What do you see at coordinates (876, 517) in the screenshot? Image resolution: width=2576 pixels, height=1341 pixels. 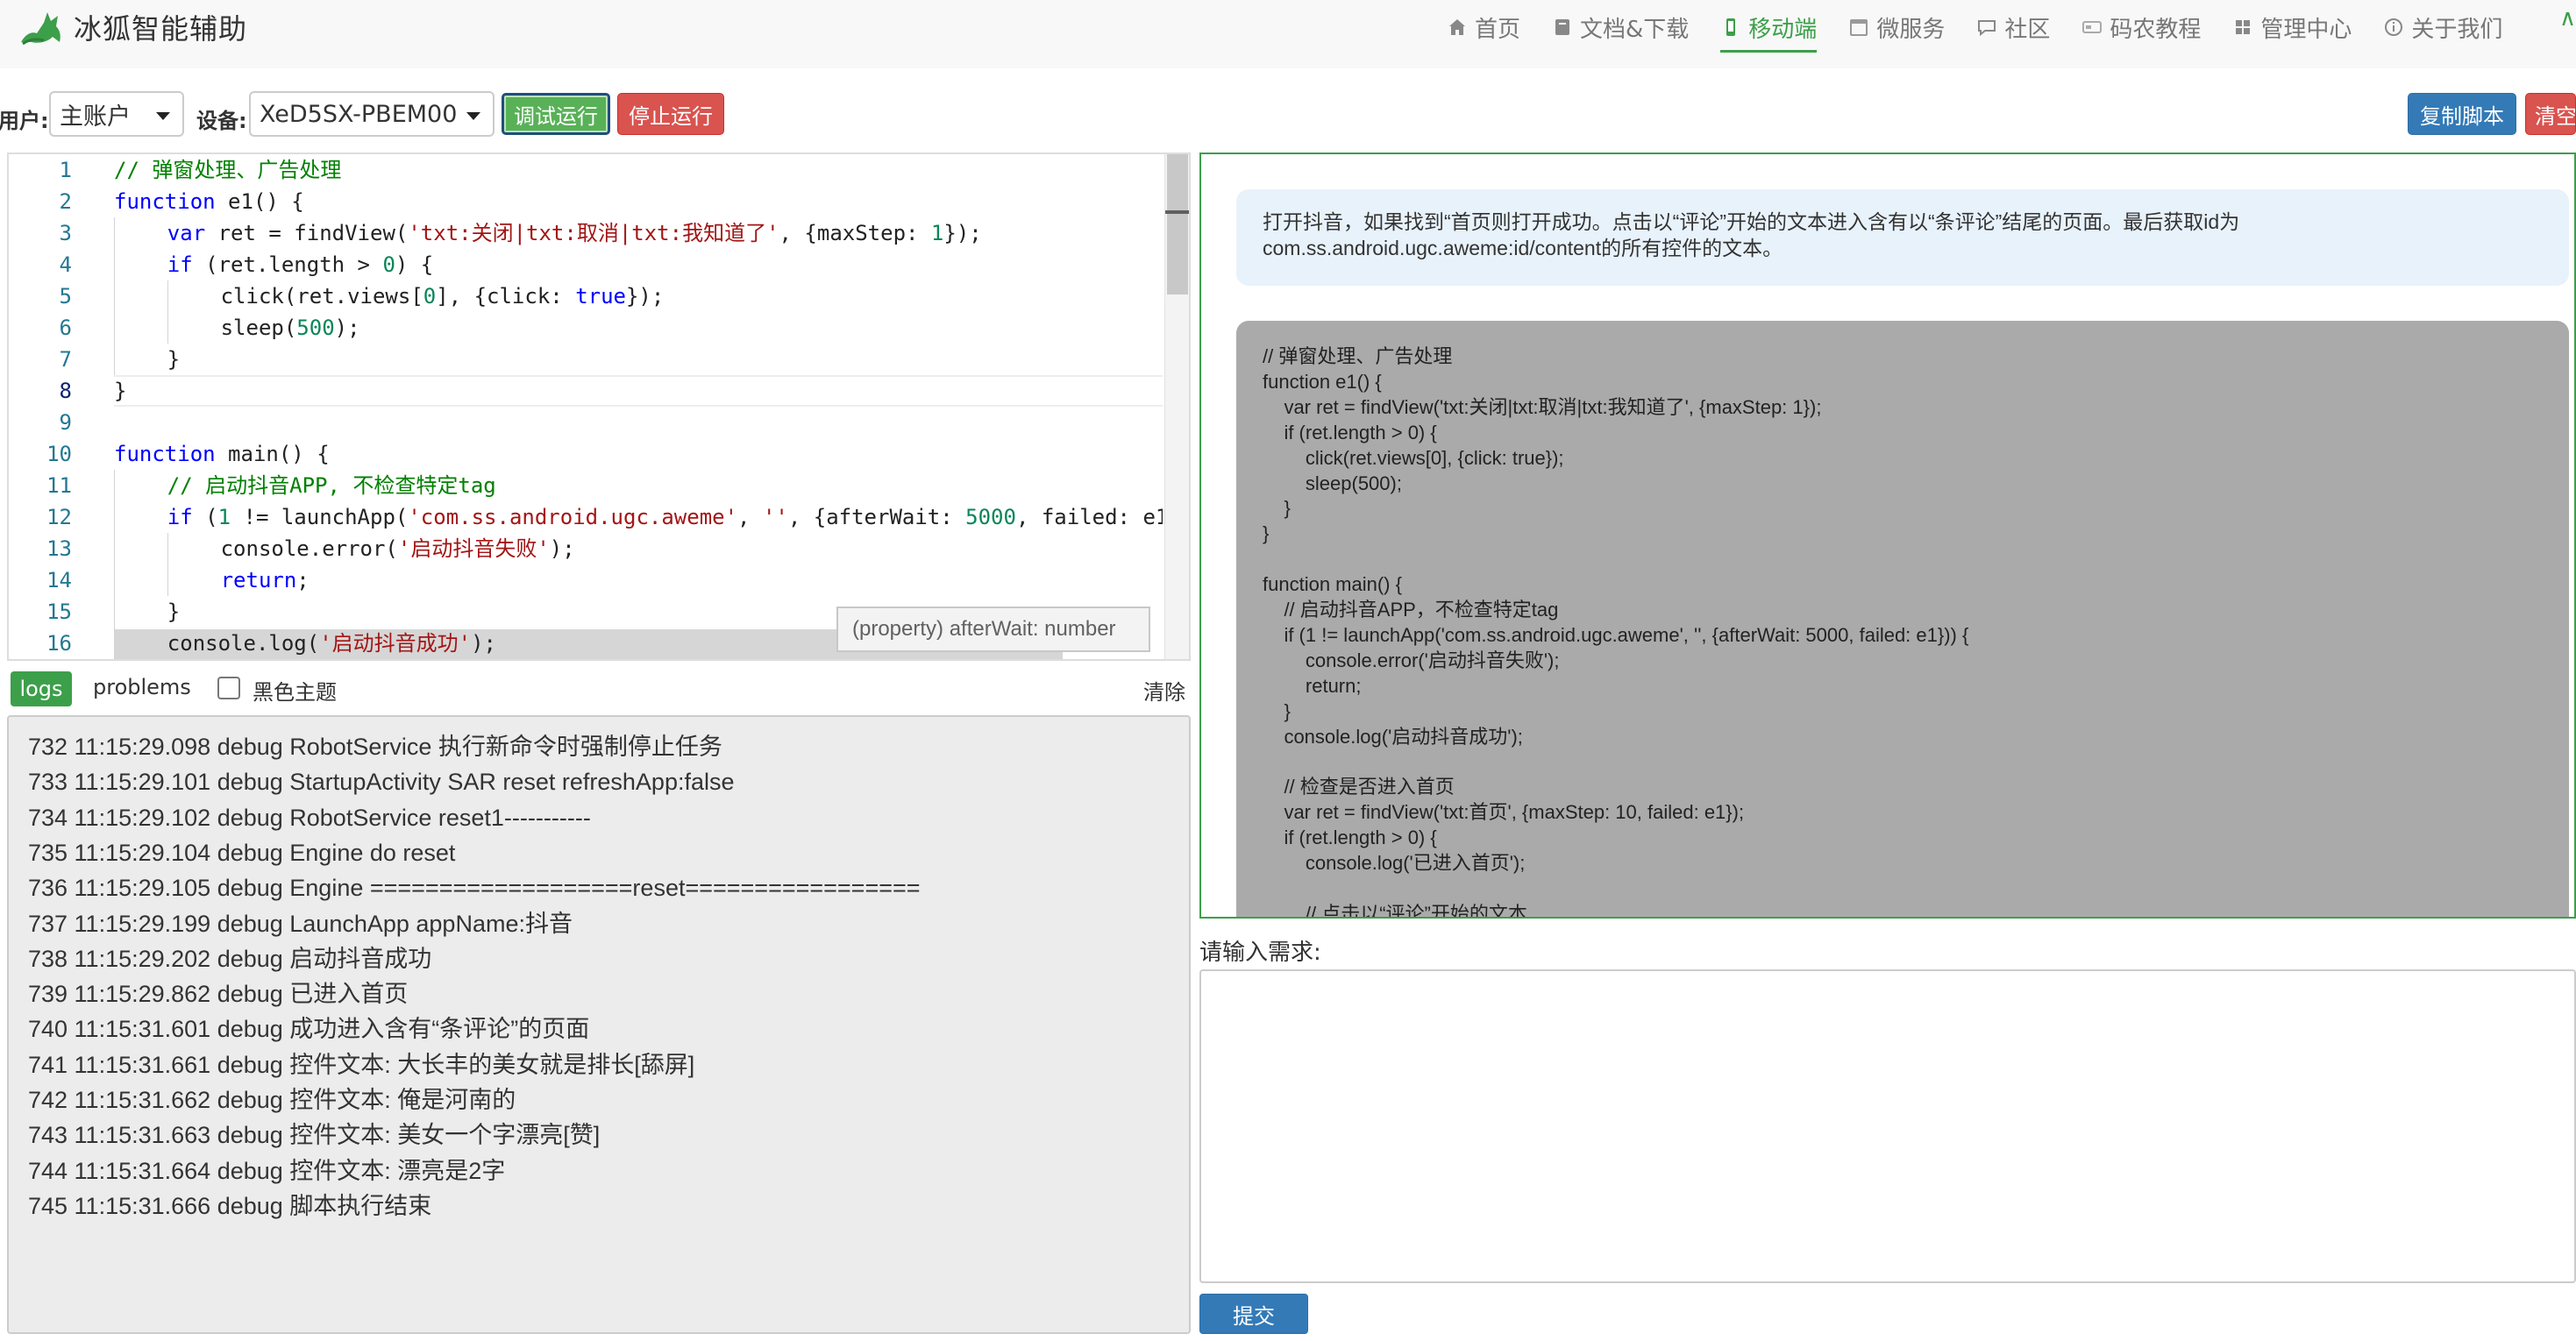 I see `code-text: , {afterWait:` at bounding box center [876, 517].